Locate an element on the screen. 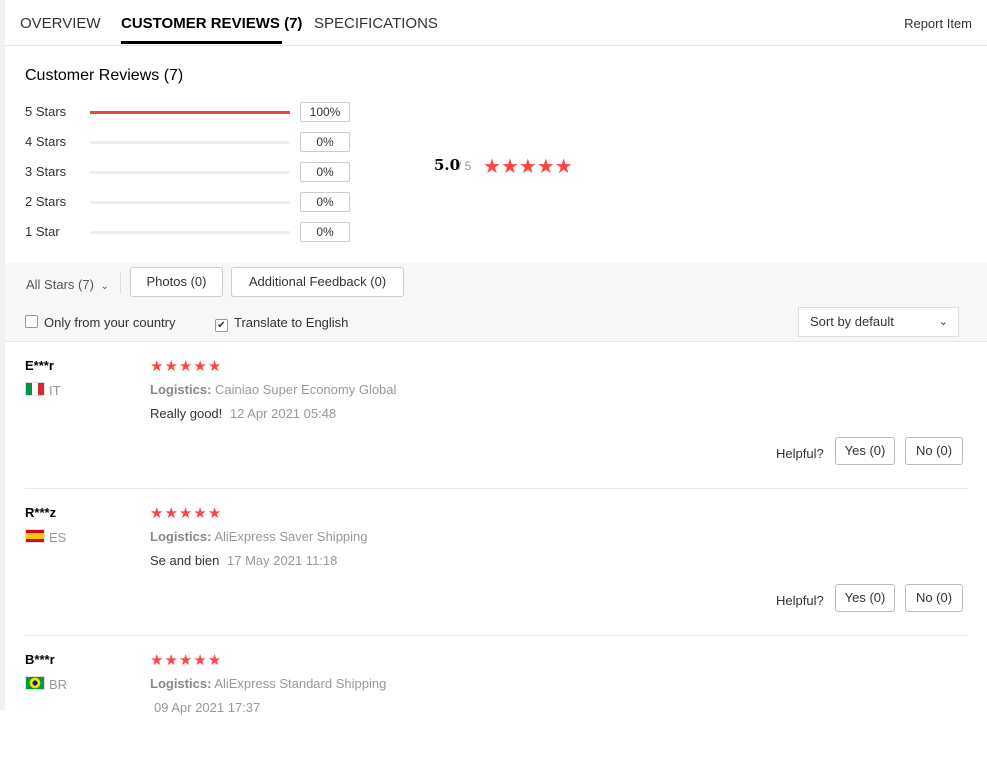  additional-feedback-button: Additional Feedback (0) is located at coordinates (317, 282).